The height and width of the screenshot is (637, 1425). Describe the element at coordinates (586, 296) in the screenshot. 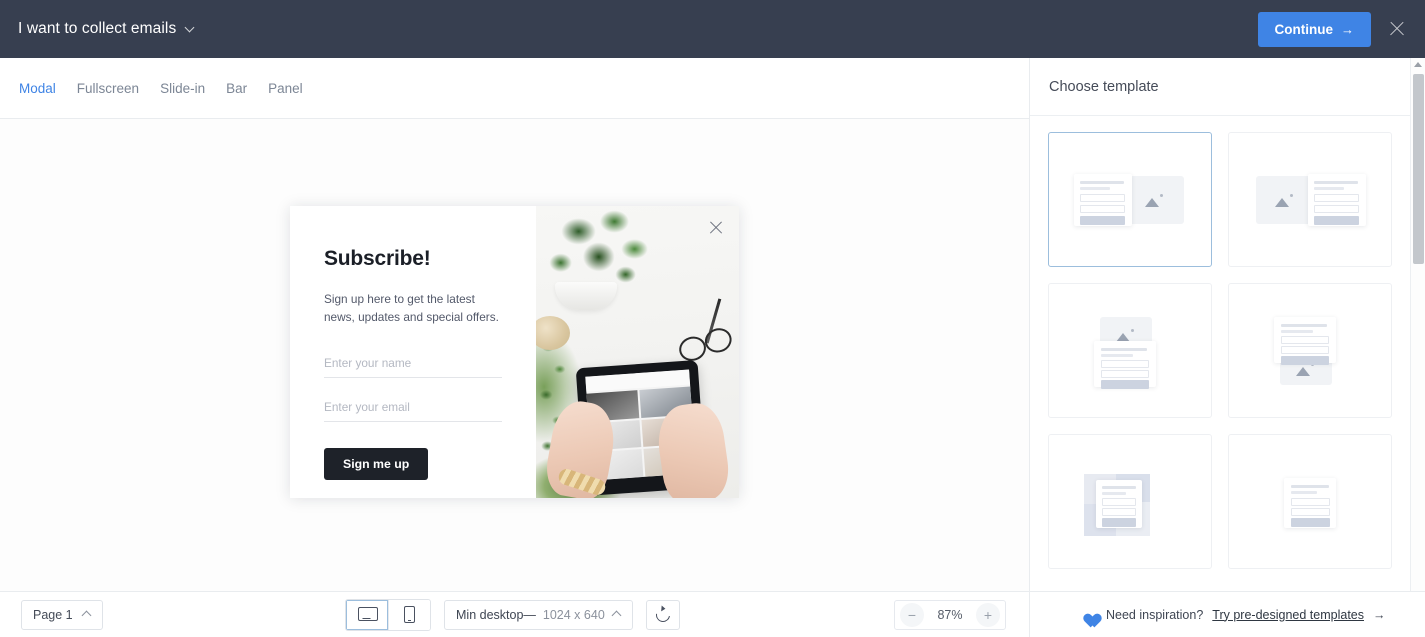

I see `pot-photo-element` at that location.